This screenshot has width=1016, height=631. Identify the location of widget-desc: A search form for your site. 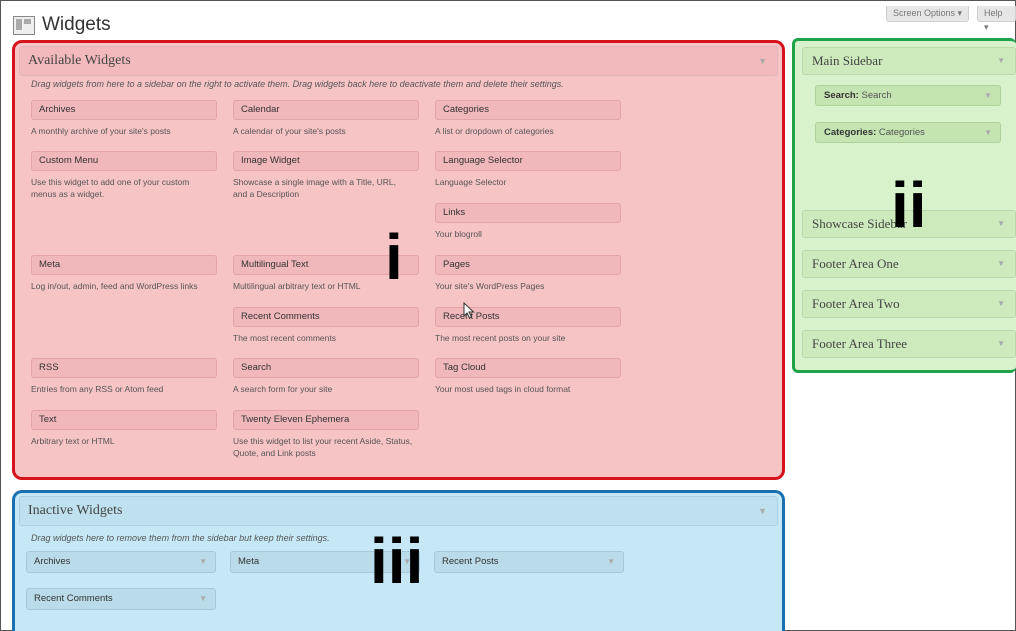
(283, 389).